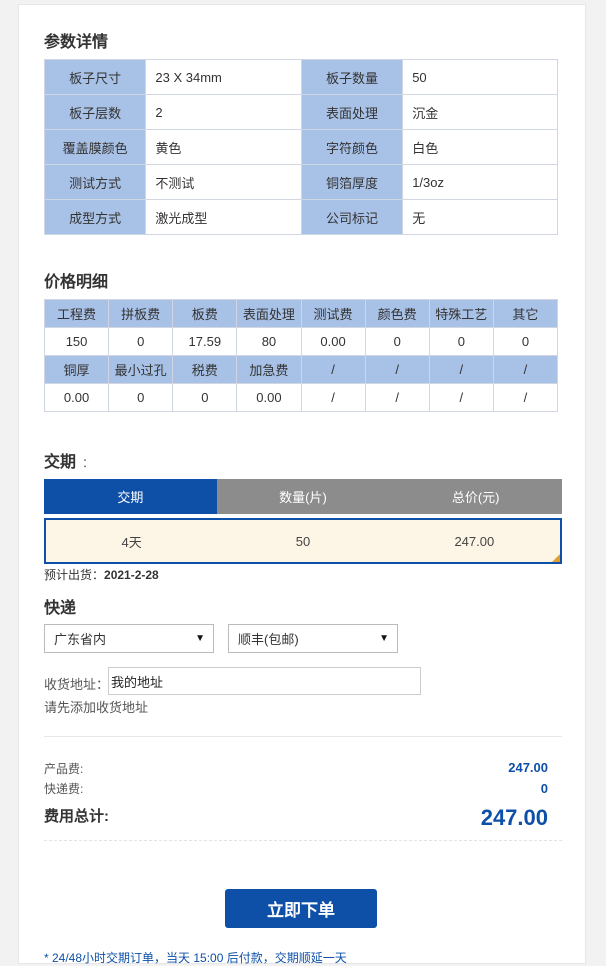 This screenshot has width=606, height=966. What do you see at coordinates (268, 639) in the screenshot?
I see `carrier-value: 顺丰(包邮)` at bounding box center [268, 639].